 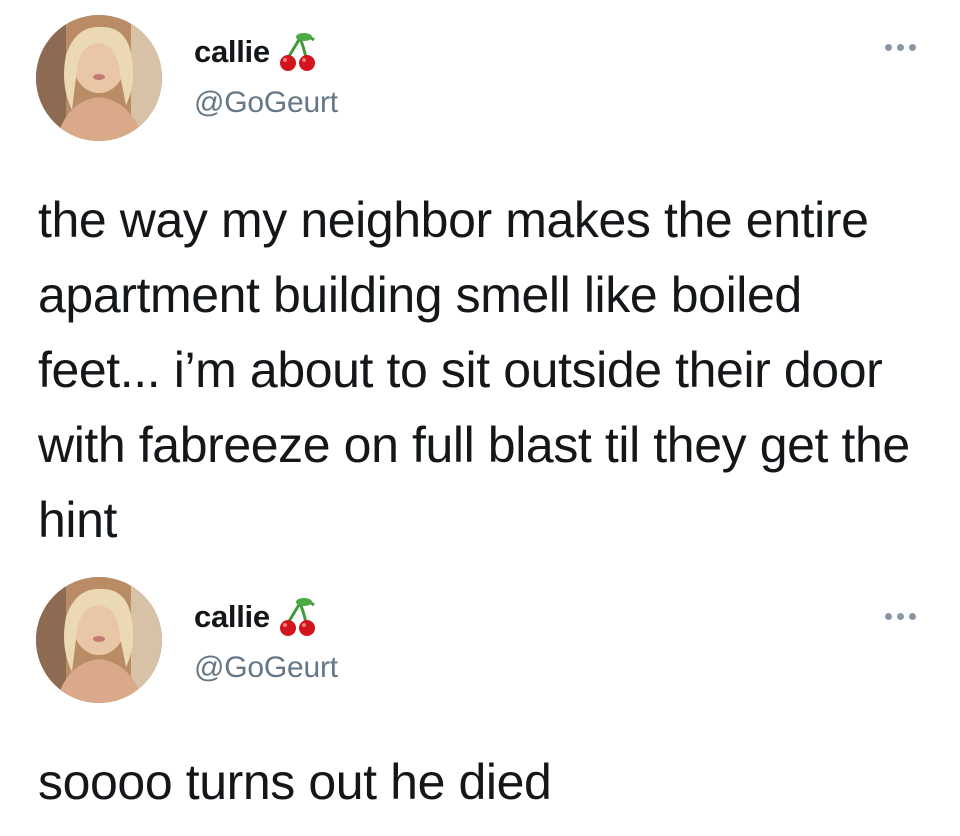 I want to click on tweet-text: soooo turns out he died, so click(x=295, y=782).